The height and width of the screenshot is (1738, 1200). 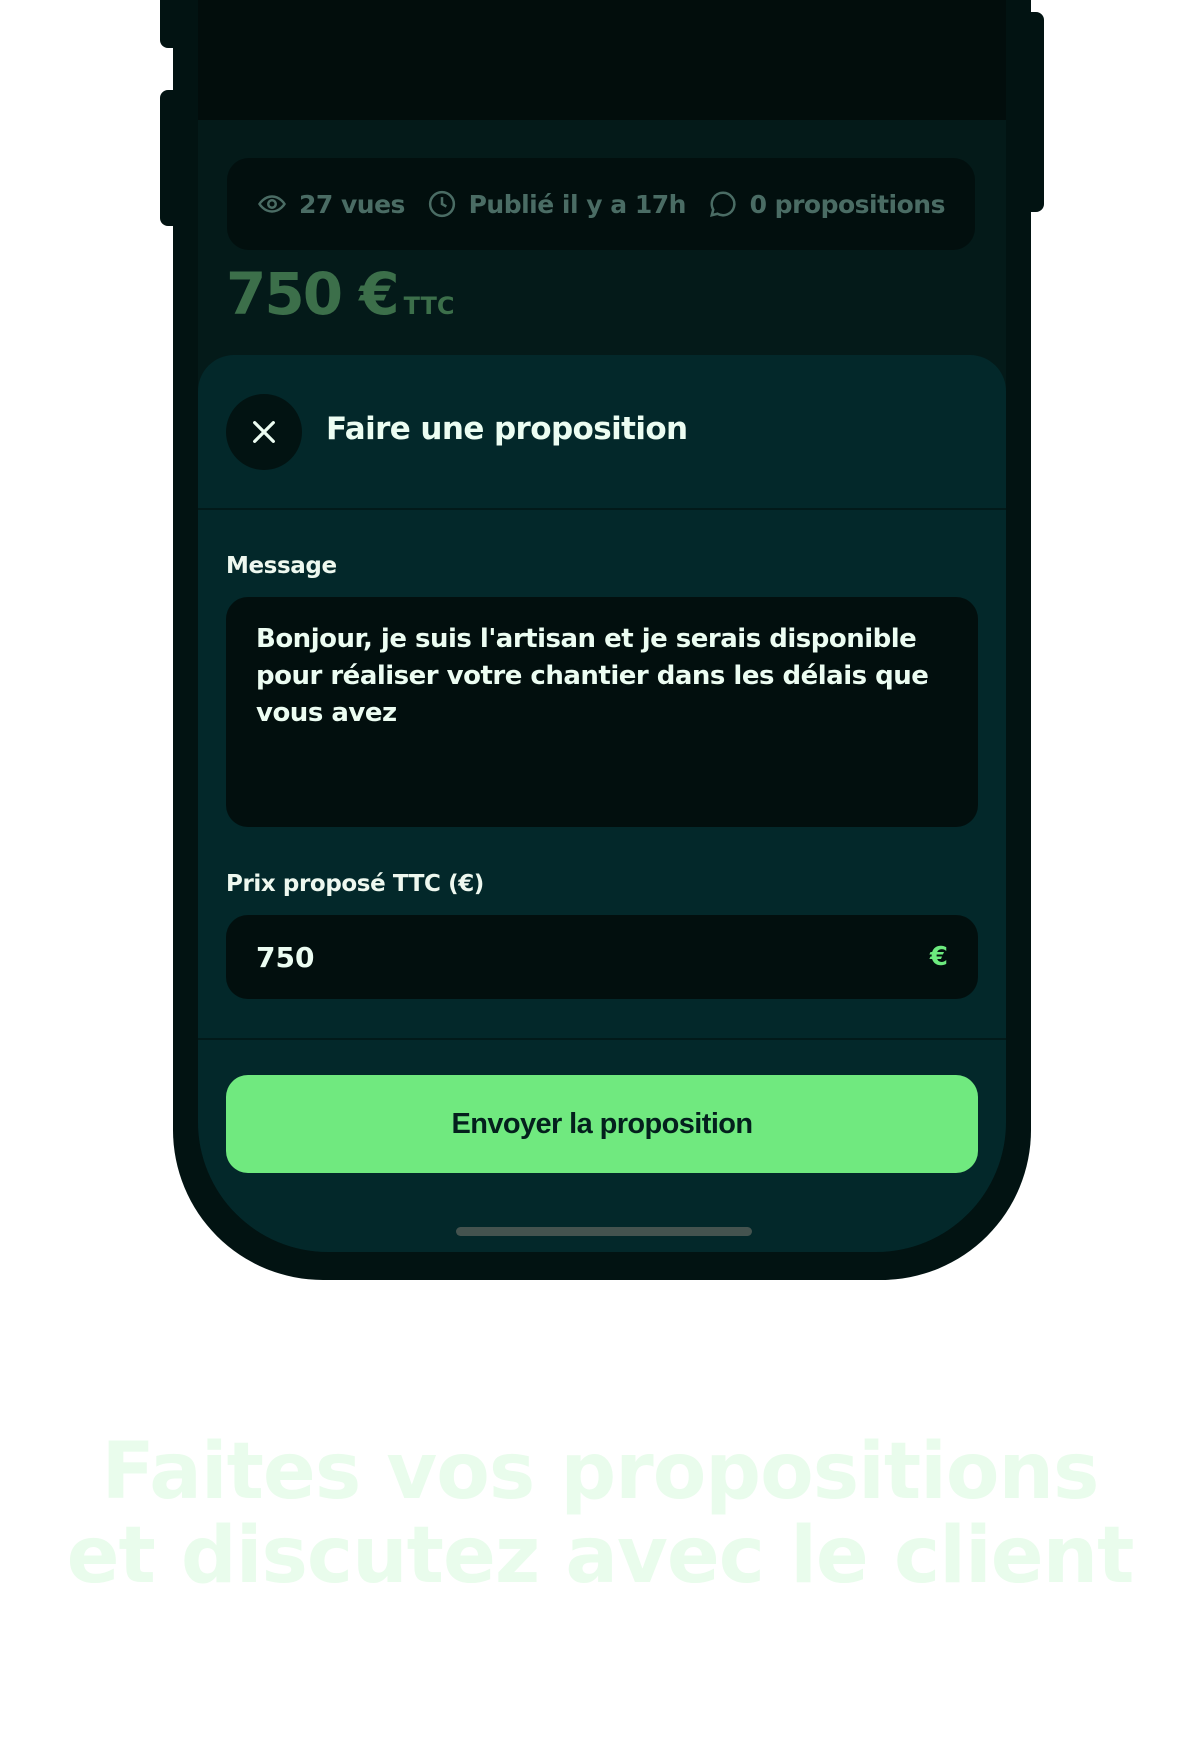 I want to click on stat-views-label: 27 vues, so click(x=352, y=204).